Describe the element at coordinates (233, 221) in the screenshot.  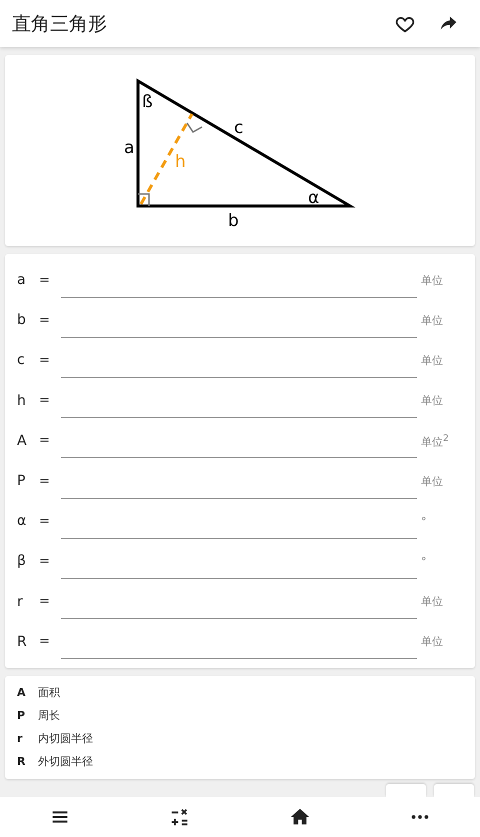
I see `diagram-label: b` at that location.